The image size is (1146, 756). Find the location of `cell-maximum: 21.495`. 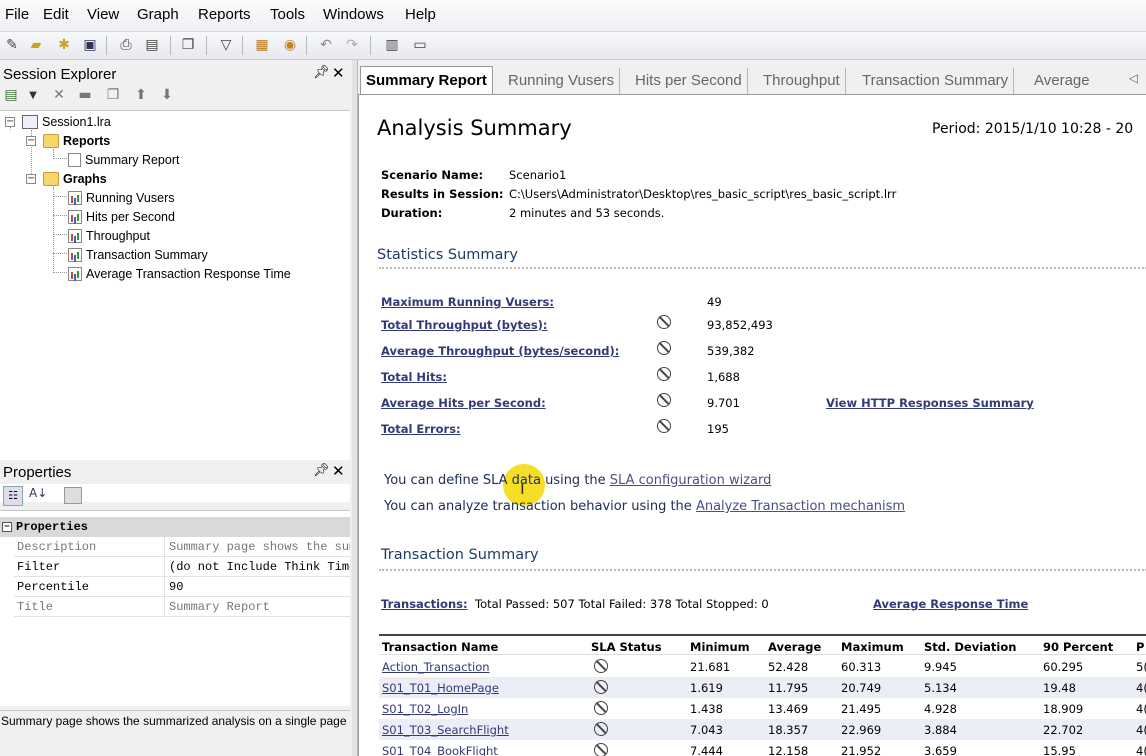

cell-maximum: 21.495 is located at coordinates (861, 709).